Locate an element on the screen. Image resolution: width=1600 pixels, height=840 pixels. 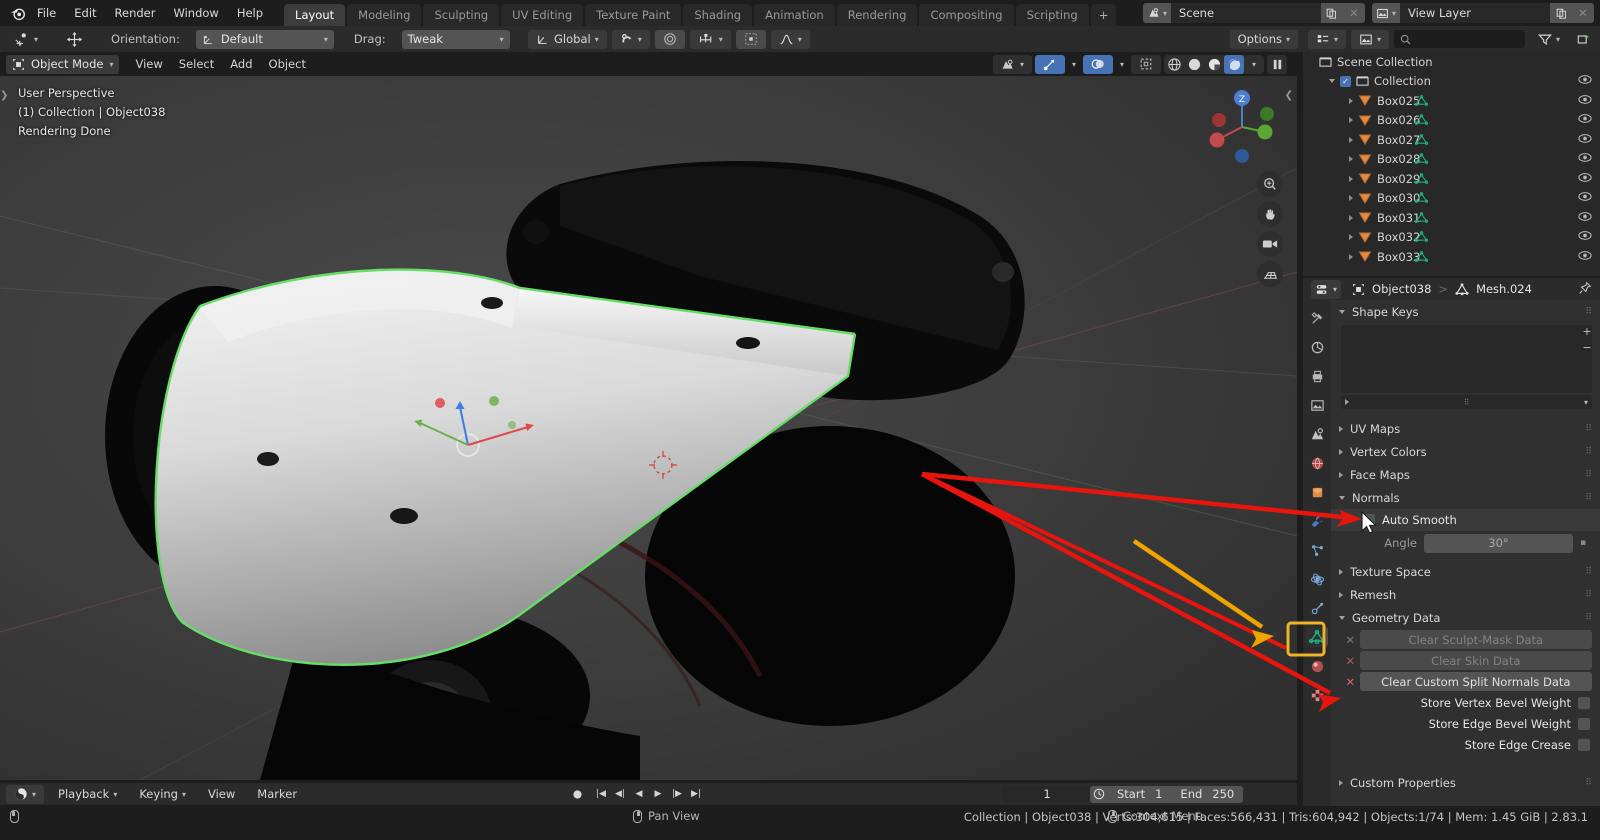
store-vertex-bevel-weight-row: Store Vertex Bevel Weight is located at coordinates (1465, 702).